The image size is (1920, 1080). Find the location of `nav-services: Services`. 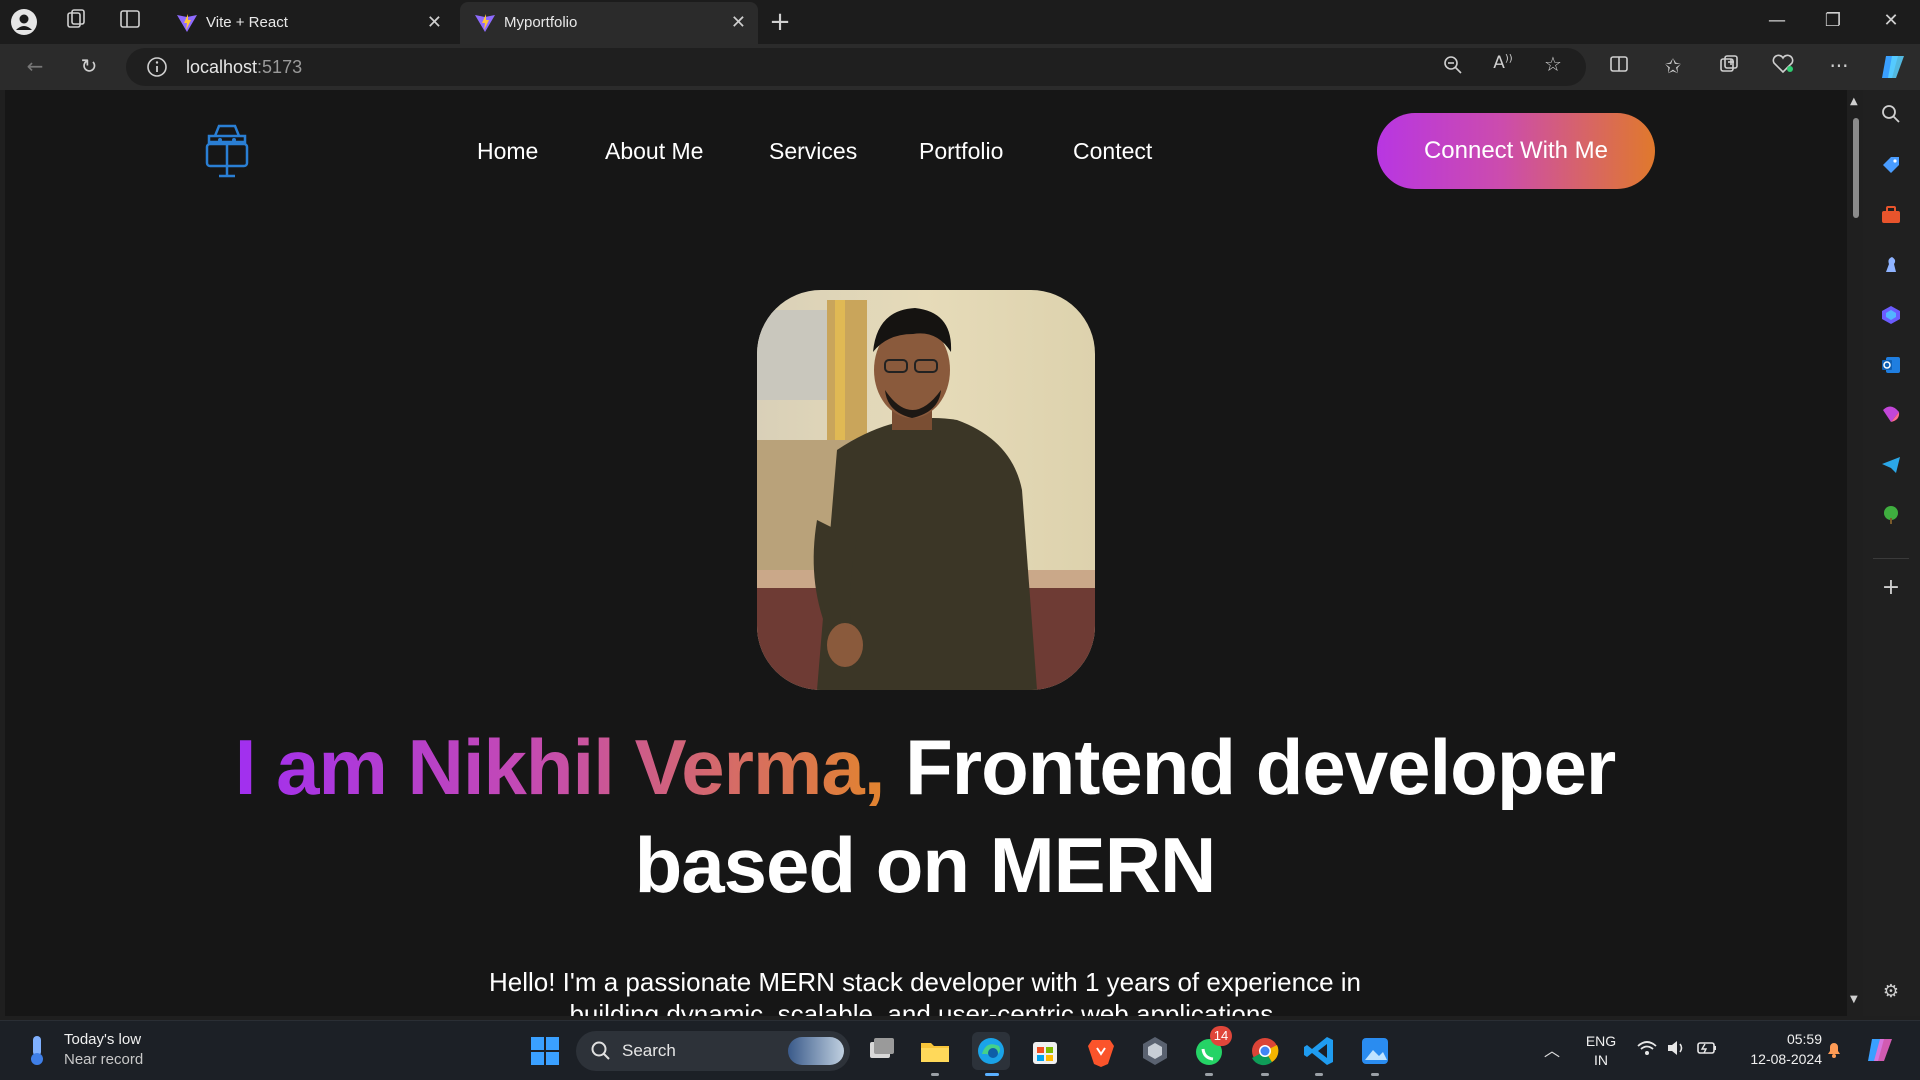

nav-services: Services is located at coordinates (813, 151).